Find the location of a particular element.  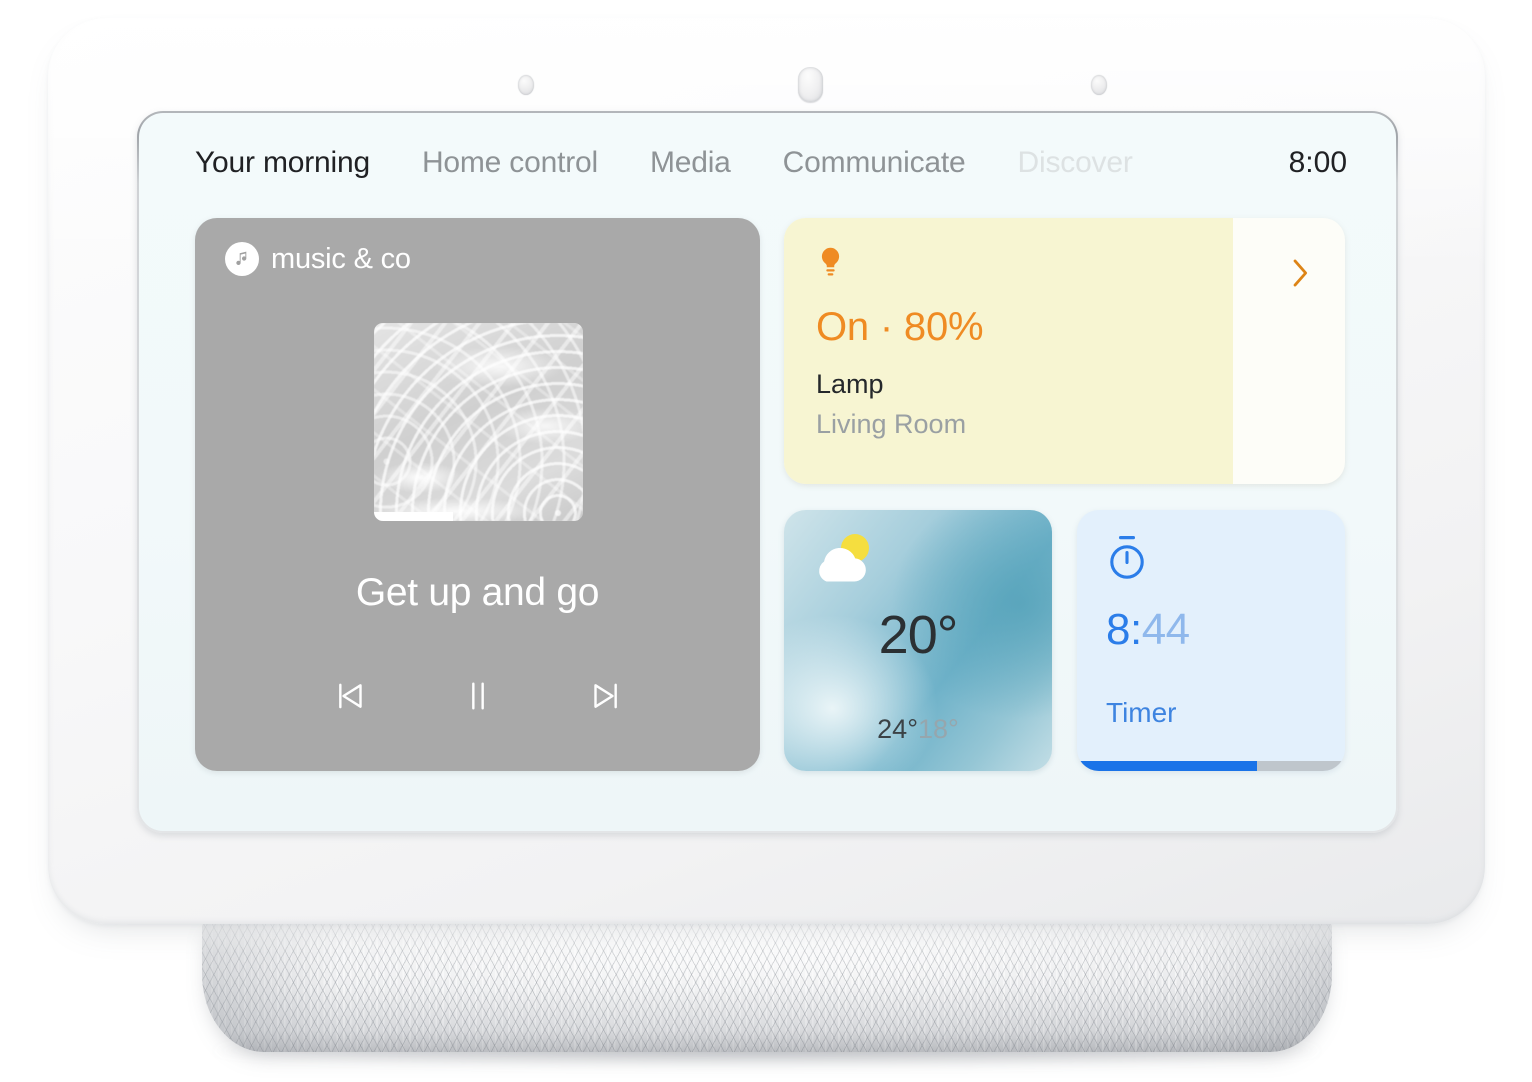

lamp-control-card: On · 80% Lamp Living Room is located at coordinates (1064, 351).